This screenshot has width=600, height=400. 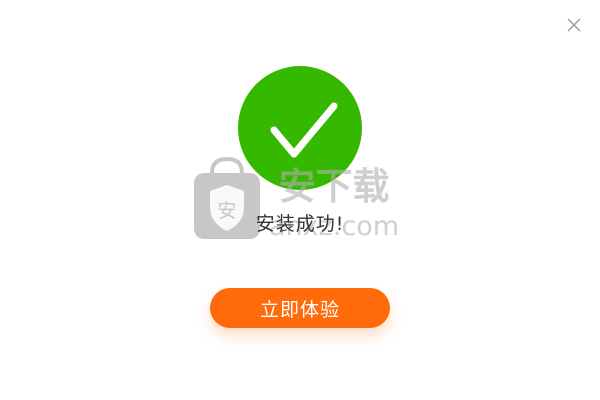 I want to click on checkmark-icon, so click(x=304, y=130).